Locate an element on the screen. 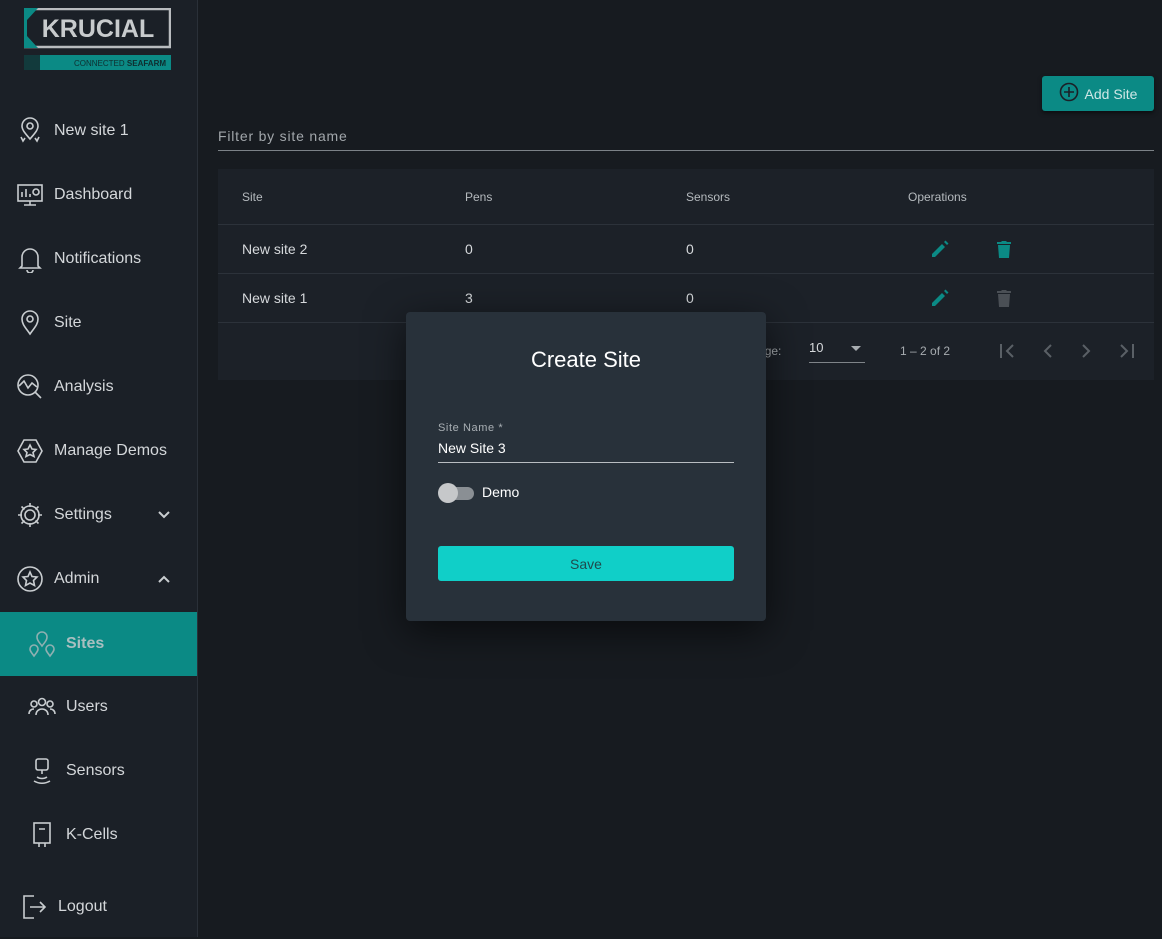 Image resolution: width=1162 pixels, height=939 pixels. pens-cell: 0 is located at coordinates (469, 249).